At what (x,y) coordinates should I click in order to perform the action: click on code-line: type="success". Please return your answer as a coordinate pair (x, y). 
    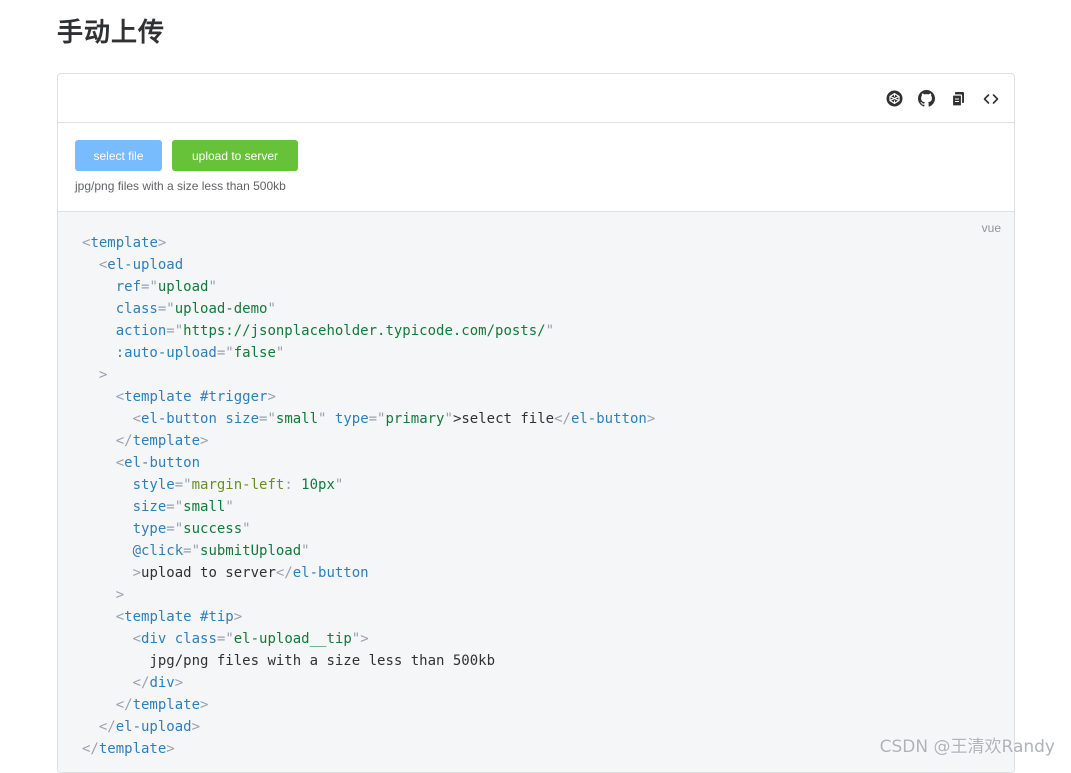
    Looking at the image, I should click on (191, 529).